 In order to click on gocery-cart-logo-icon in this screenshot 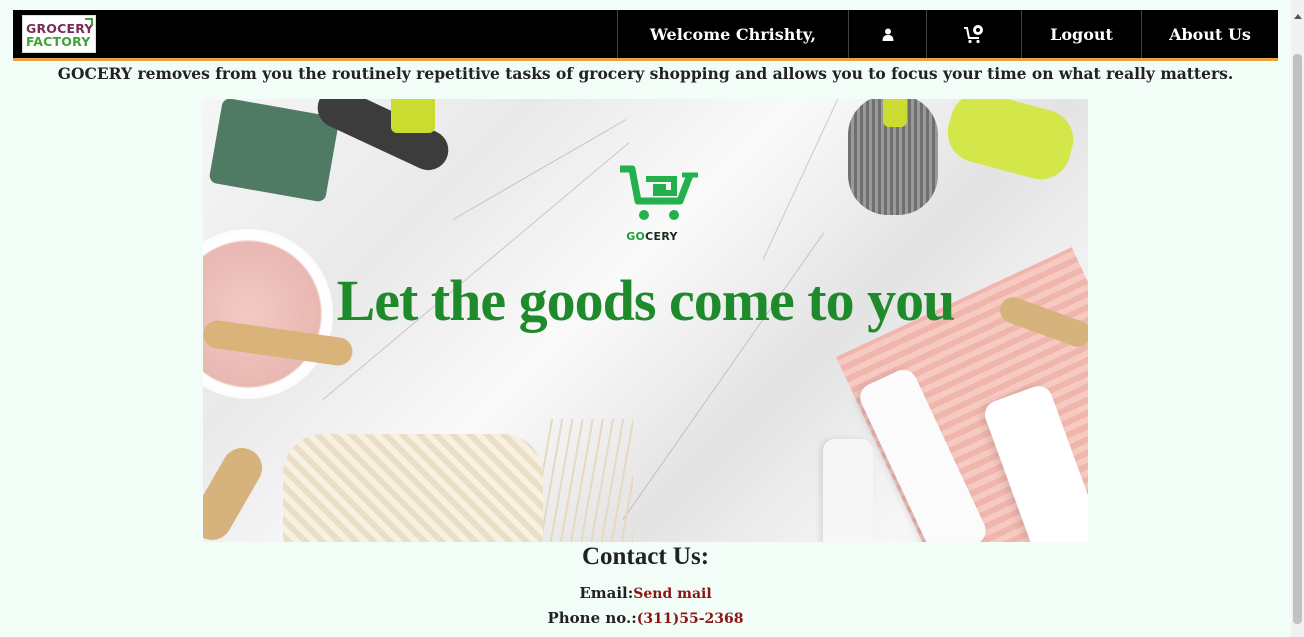, I will do `click(659, 192)`.